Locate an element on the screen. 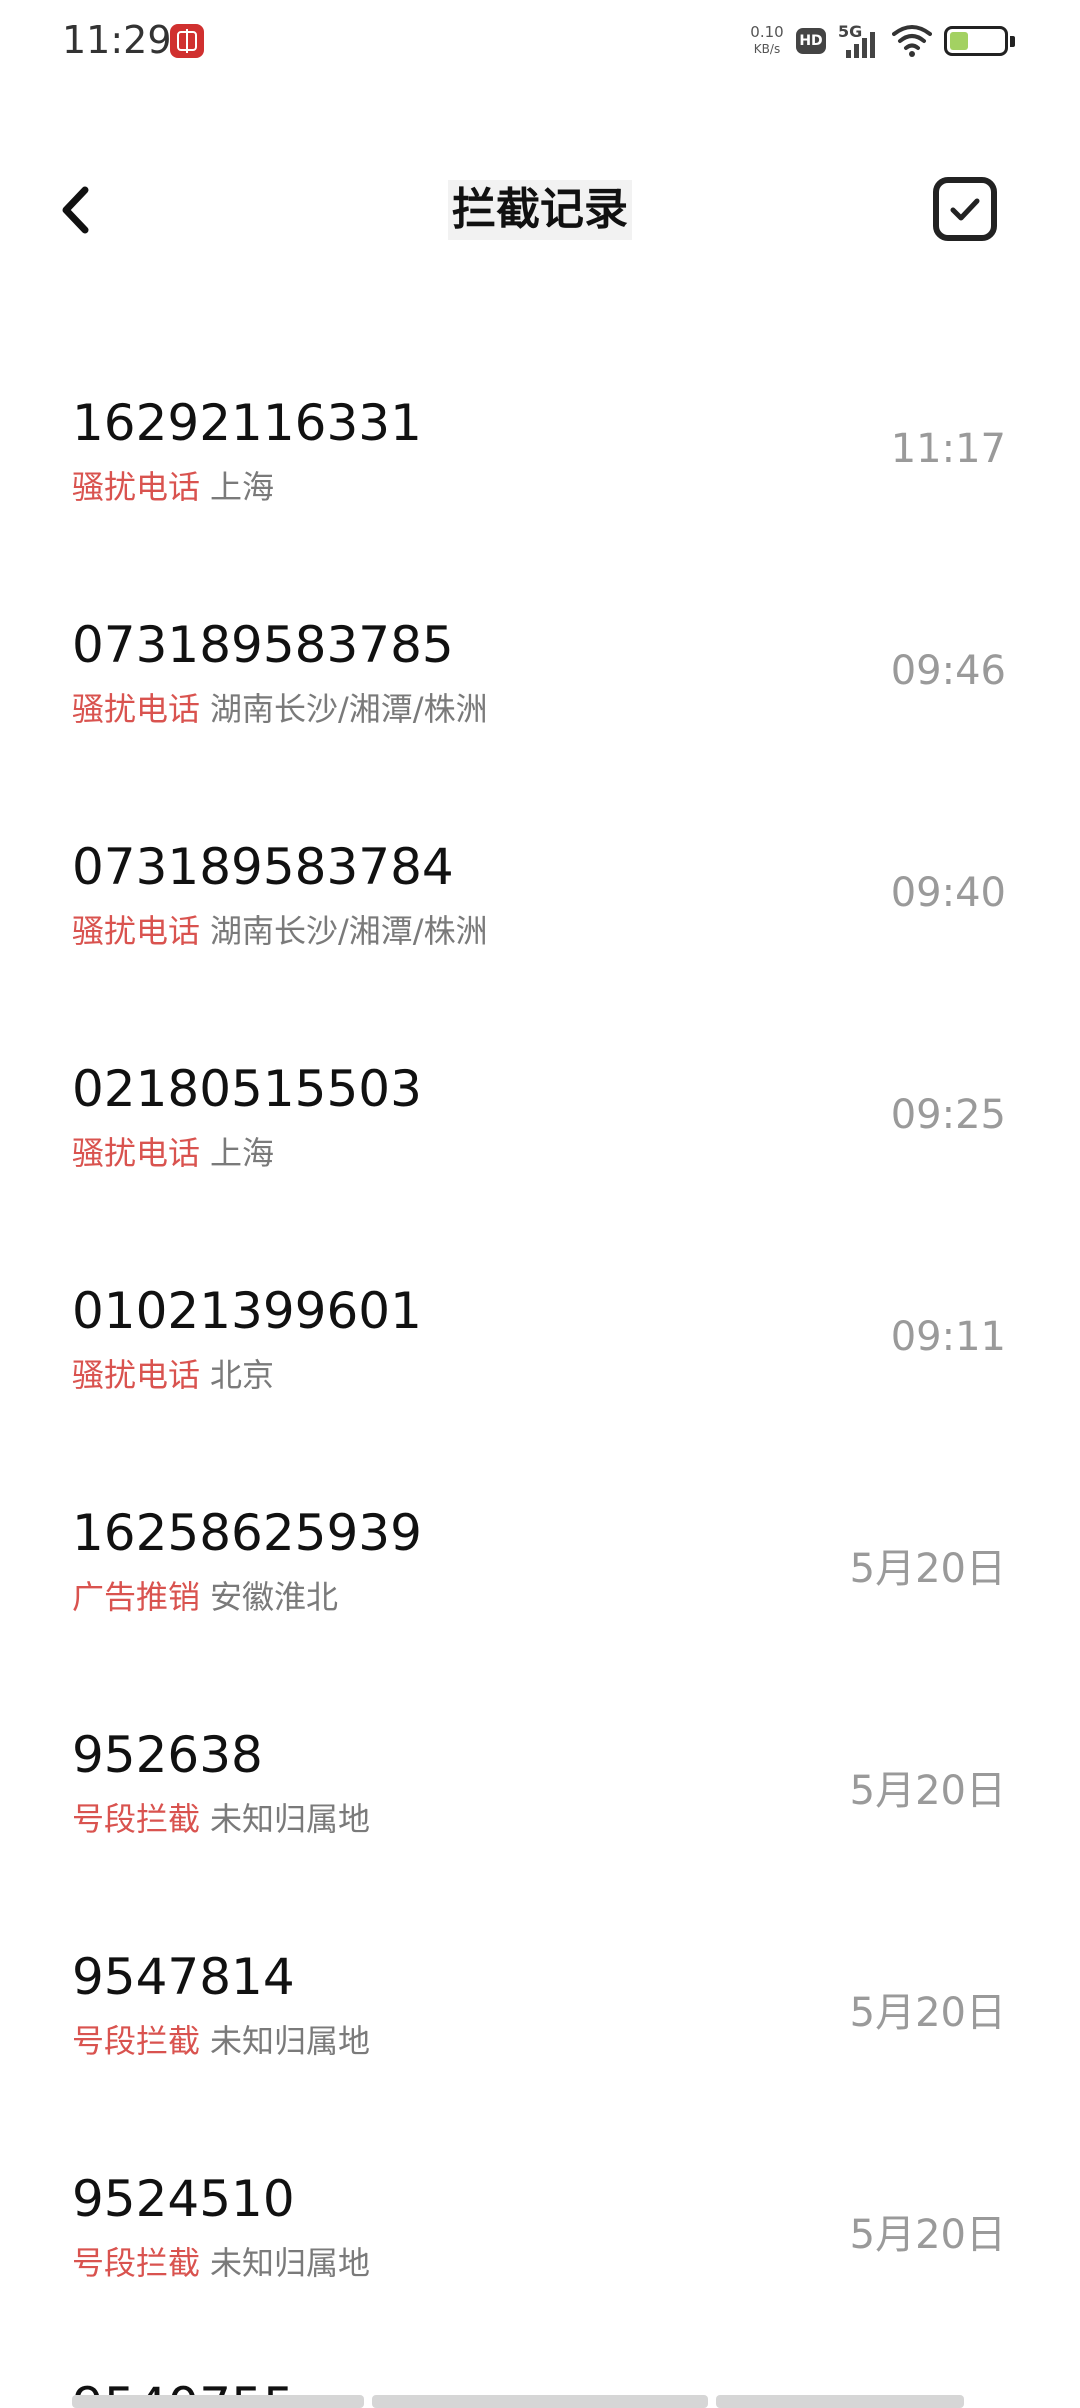  wifi-icon is located at coordinates (912, 41).